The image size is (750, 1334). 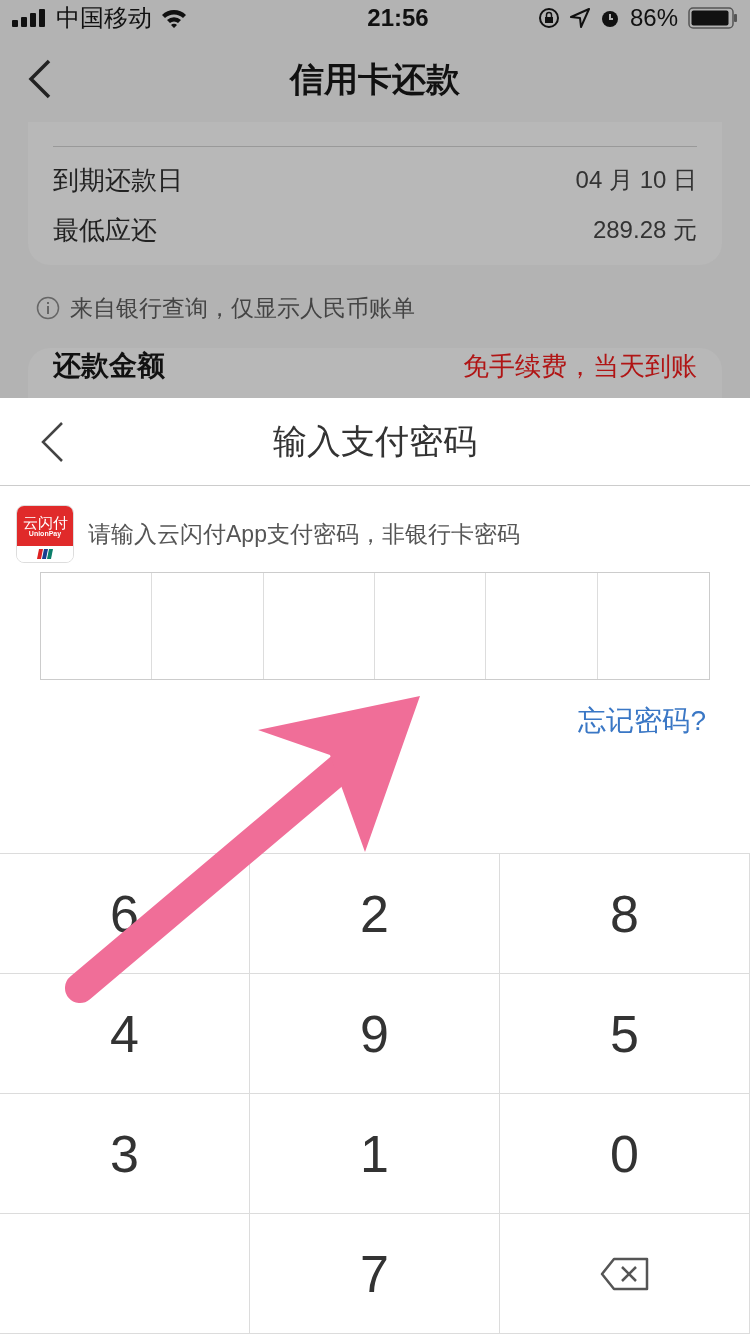 What do you see at coordinates (375, 1154) in the screenshot?
I see `keypad-key: 1` at bounding box center [375, 1154].